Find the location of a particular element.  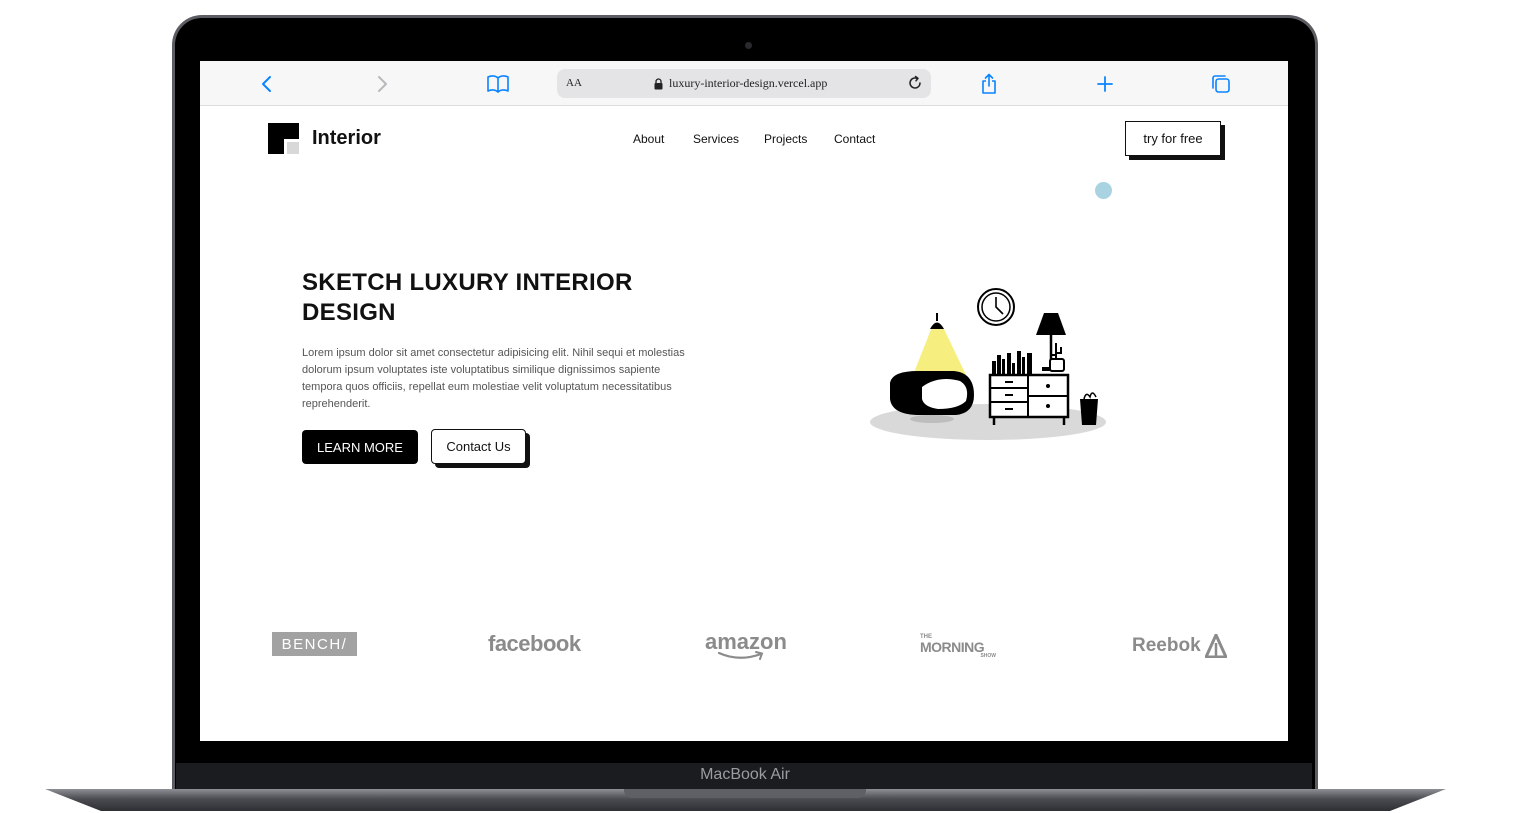

address-bar: AA luxury-interior-design.vercel.app is located at coordinates (744, 83).